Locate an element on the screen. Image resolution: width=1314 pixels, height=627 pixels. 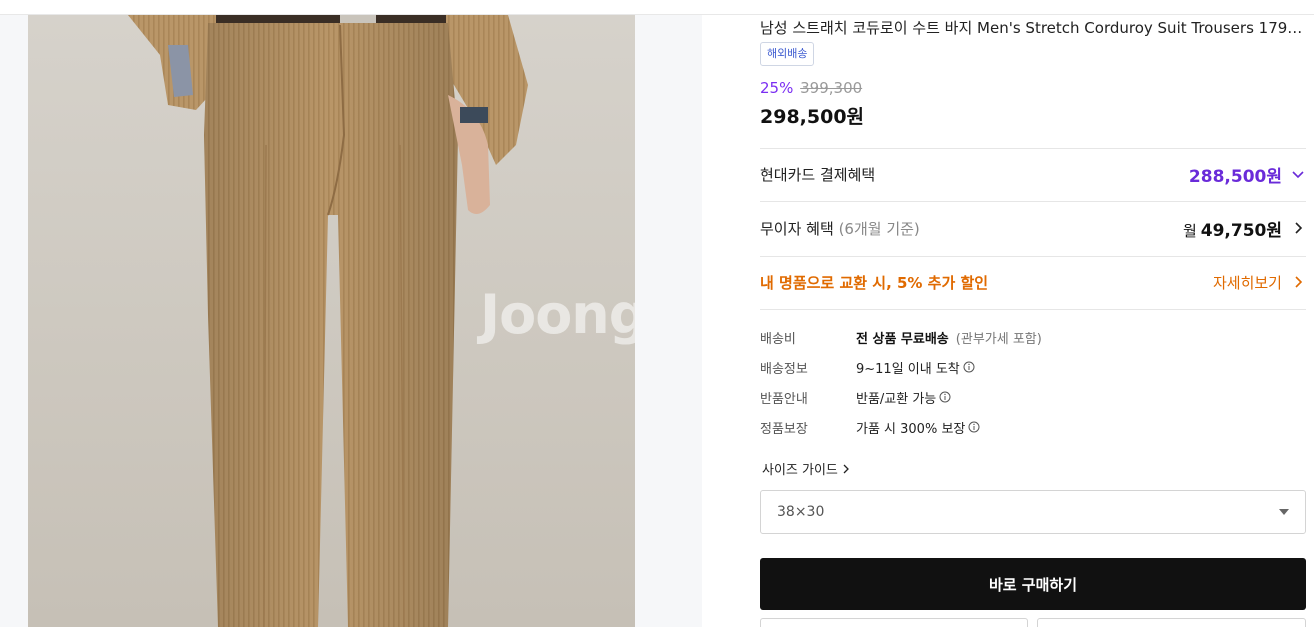
trade-in-details-link: 자세히보기 is located at coordinates (1247, 282).